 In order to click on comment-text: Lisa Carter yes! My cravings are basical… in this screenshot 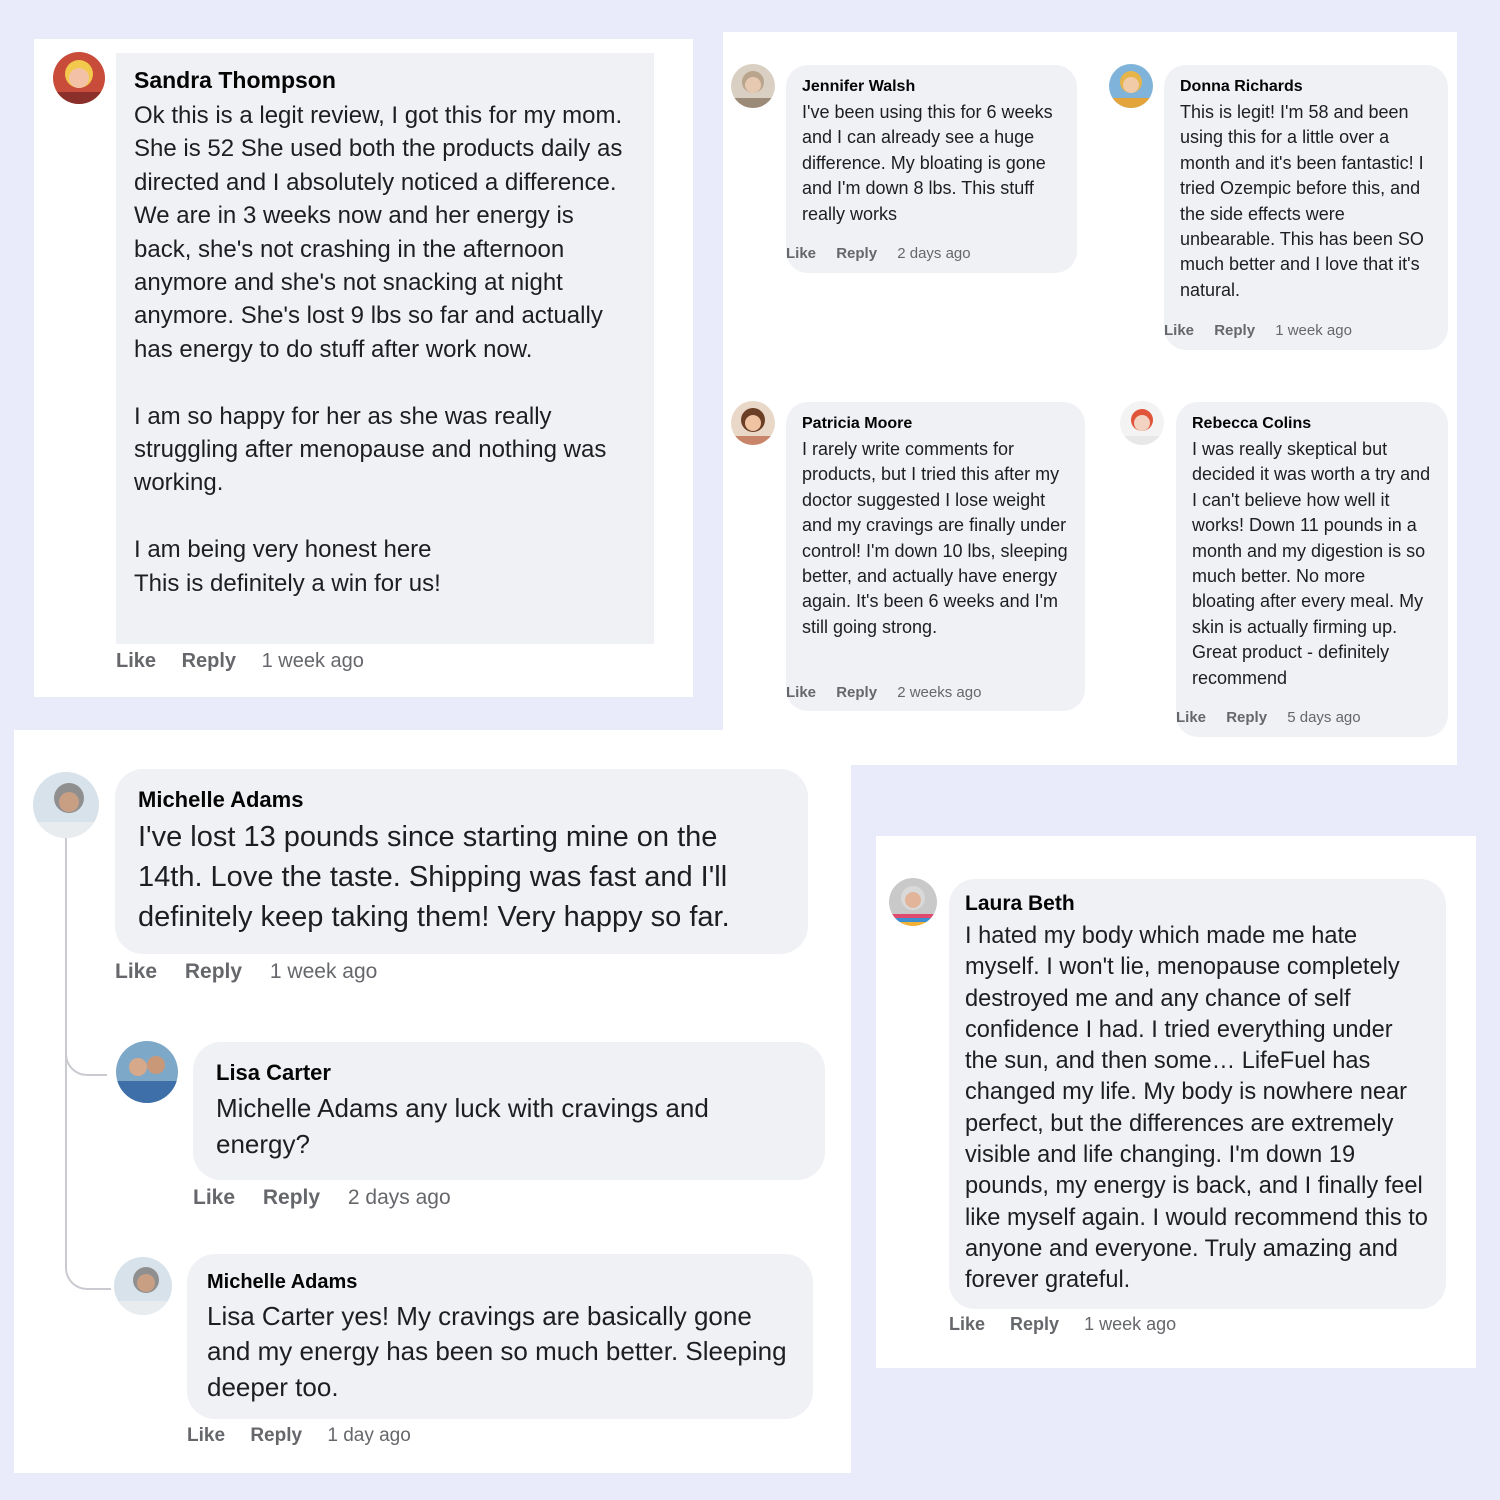, I will do `click(497, 1351)`.